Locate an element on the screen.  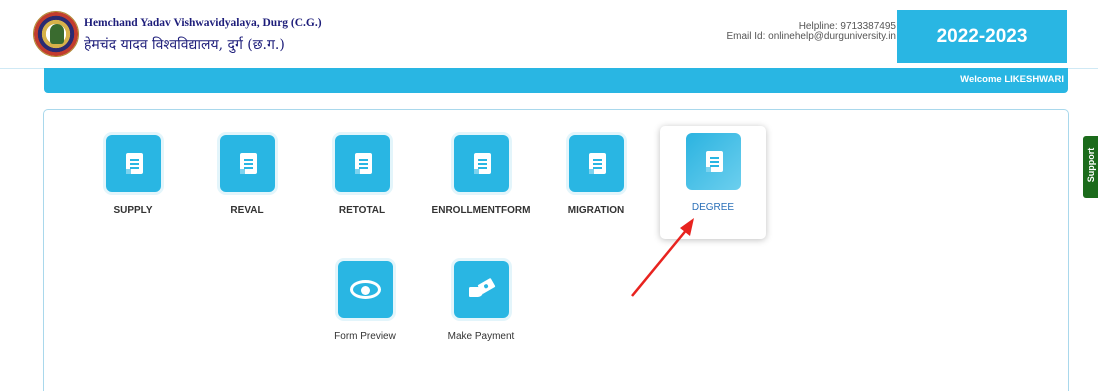
support-label: Support is located at coordinates (1091, 165).